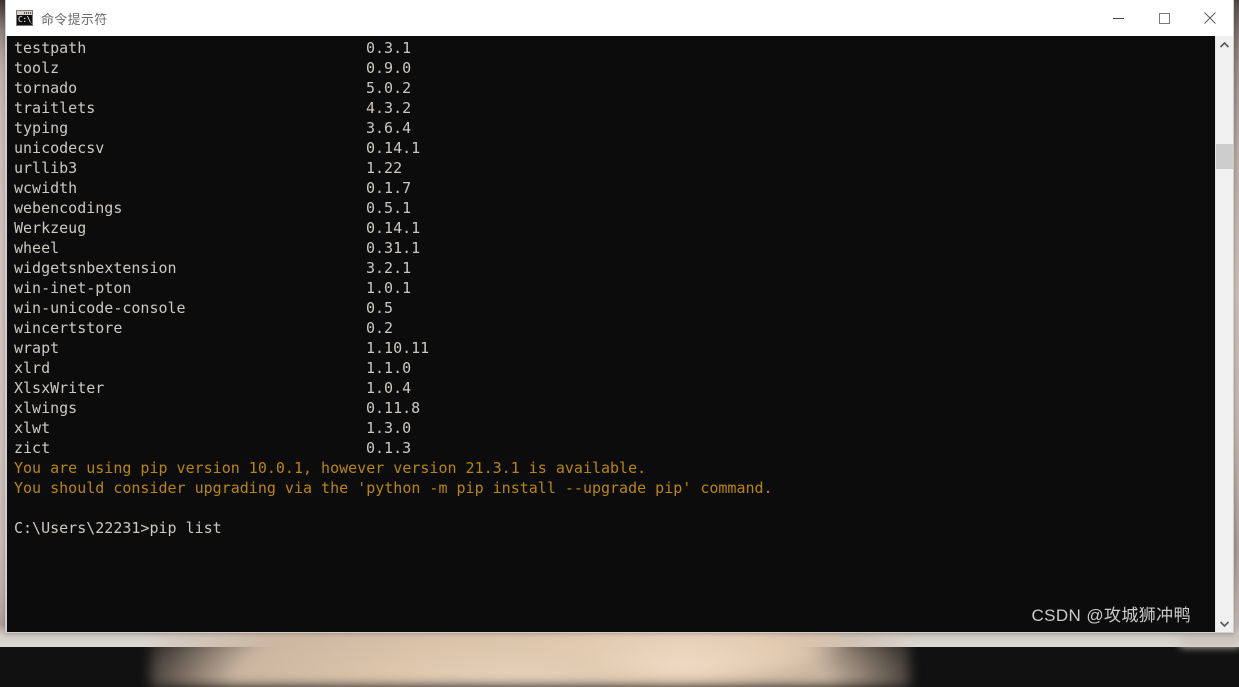  I want to click on close-button, so click(1210, 18).